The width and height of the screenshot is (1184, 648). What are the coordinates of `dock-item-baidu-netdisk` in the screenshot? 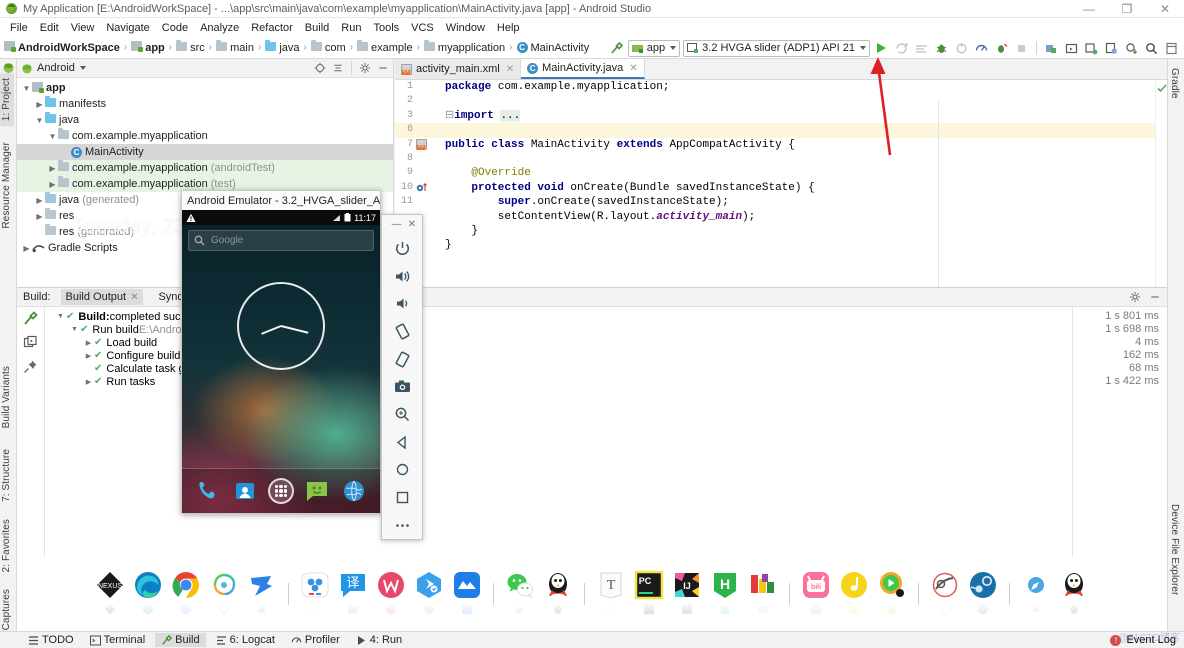 It's located at (315, 594).